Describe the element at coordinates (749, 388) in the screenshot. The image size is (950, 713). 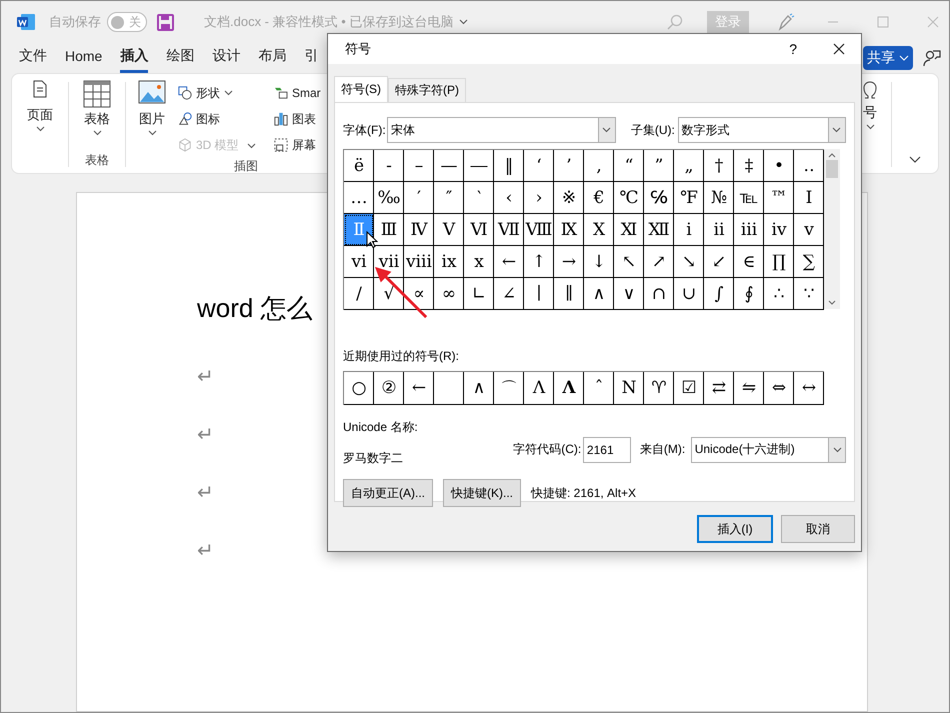
I see `recent-symbol: ⇋` at that location.